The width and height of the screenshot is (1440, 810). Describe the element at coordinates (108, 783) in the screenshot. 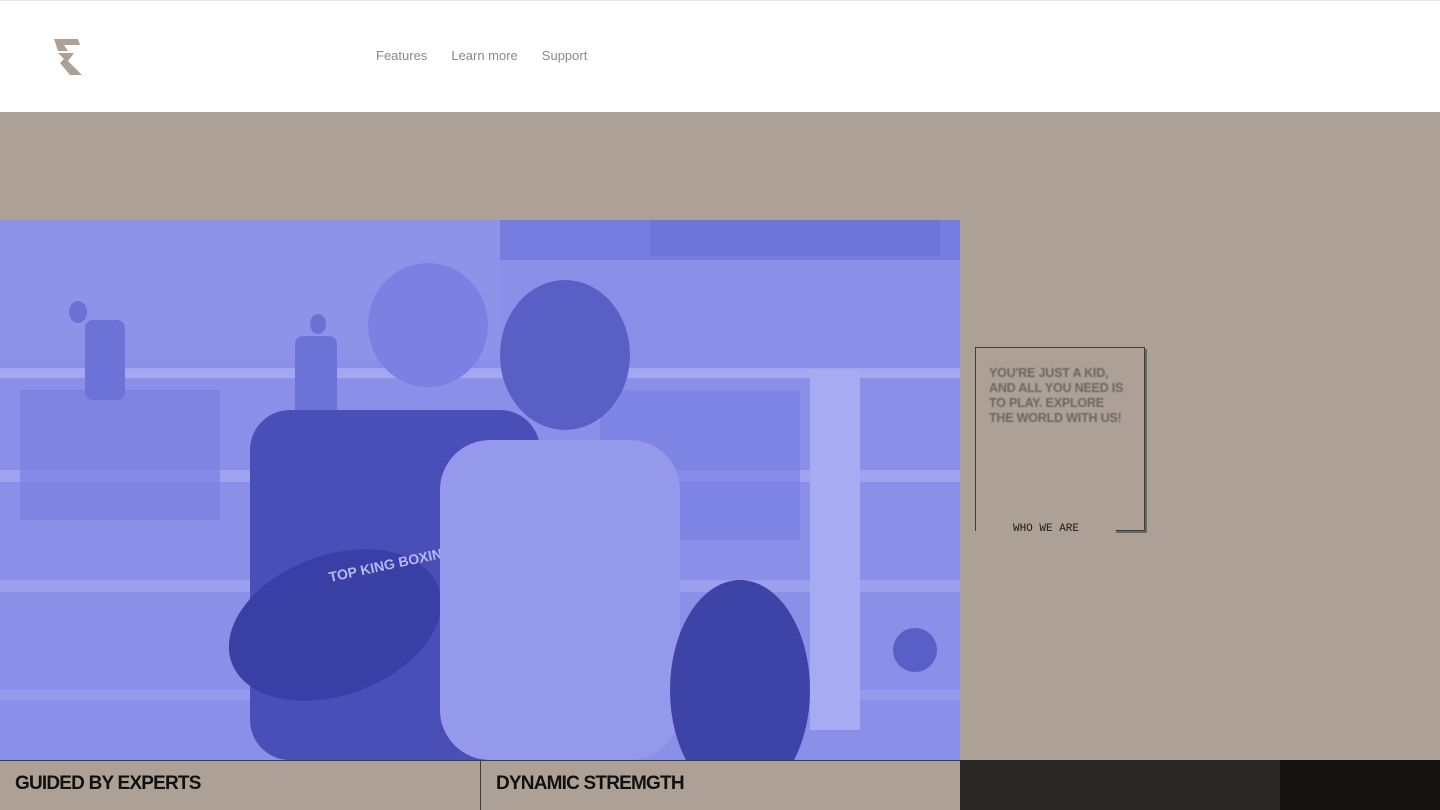

I see `feature-title: GUIDED BY EXPERTS` at that location.